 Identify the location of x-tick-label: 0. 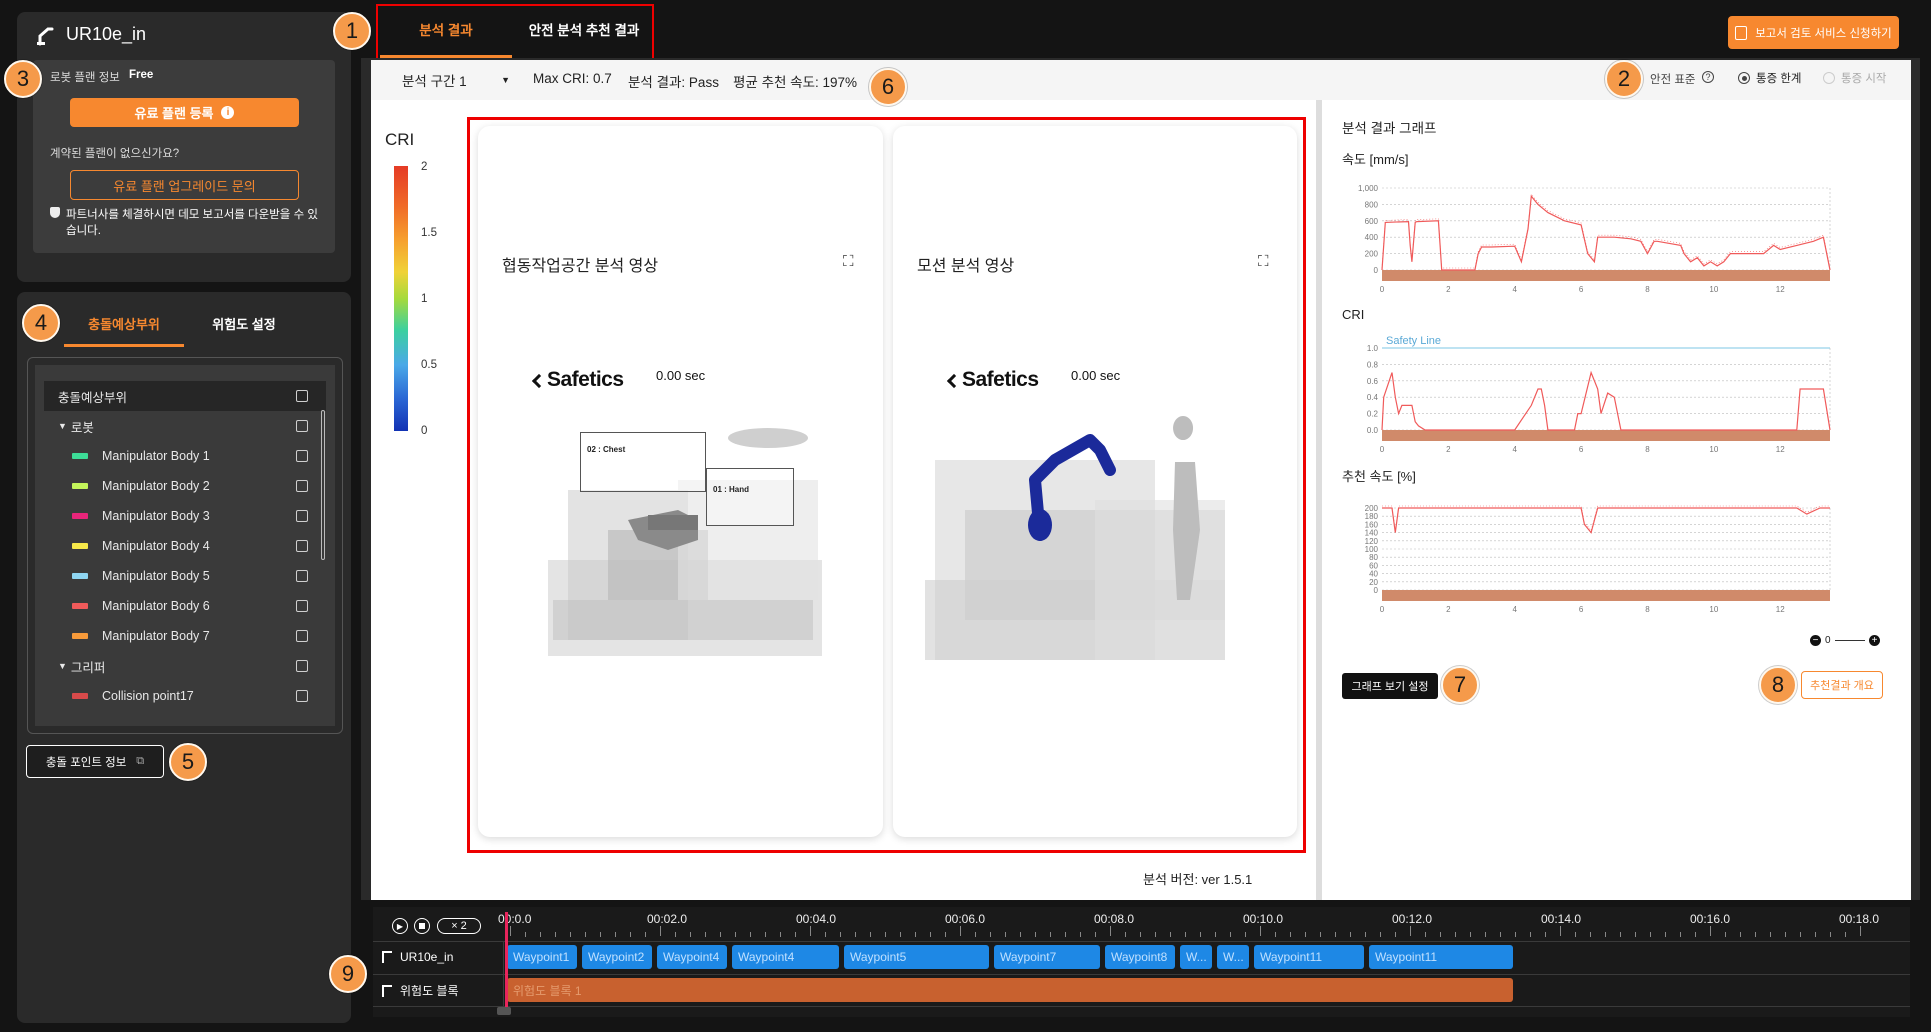
(1382, 289).